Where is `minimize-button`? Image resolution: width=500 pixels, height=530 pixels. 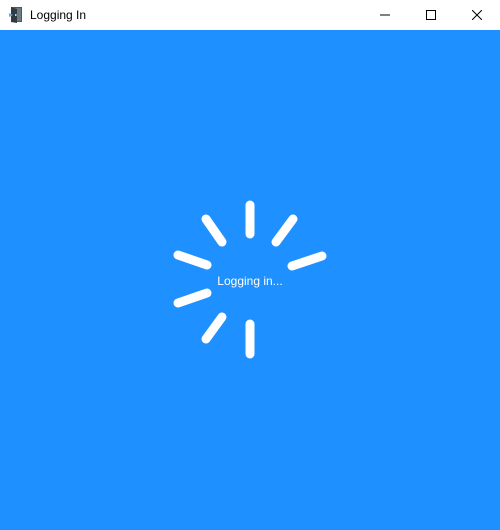
minimize-button is located at coordinates (385, 15).